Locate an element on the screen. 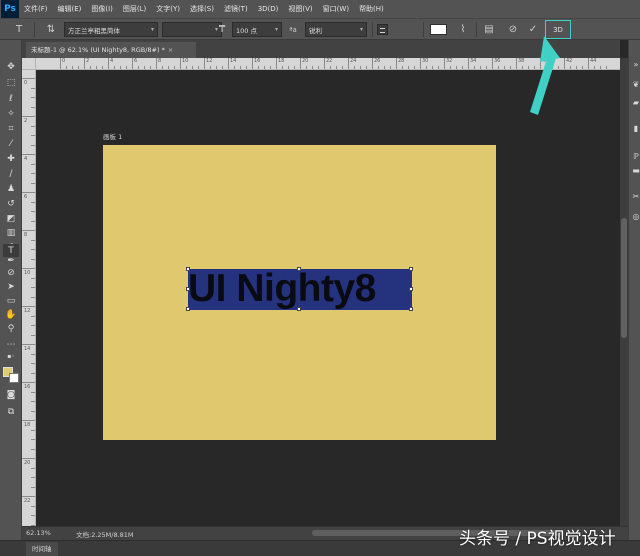  quick-mask-icon: ◙ is located at coordinates (11, 394).